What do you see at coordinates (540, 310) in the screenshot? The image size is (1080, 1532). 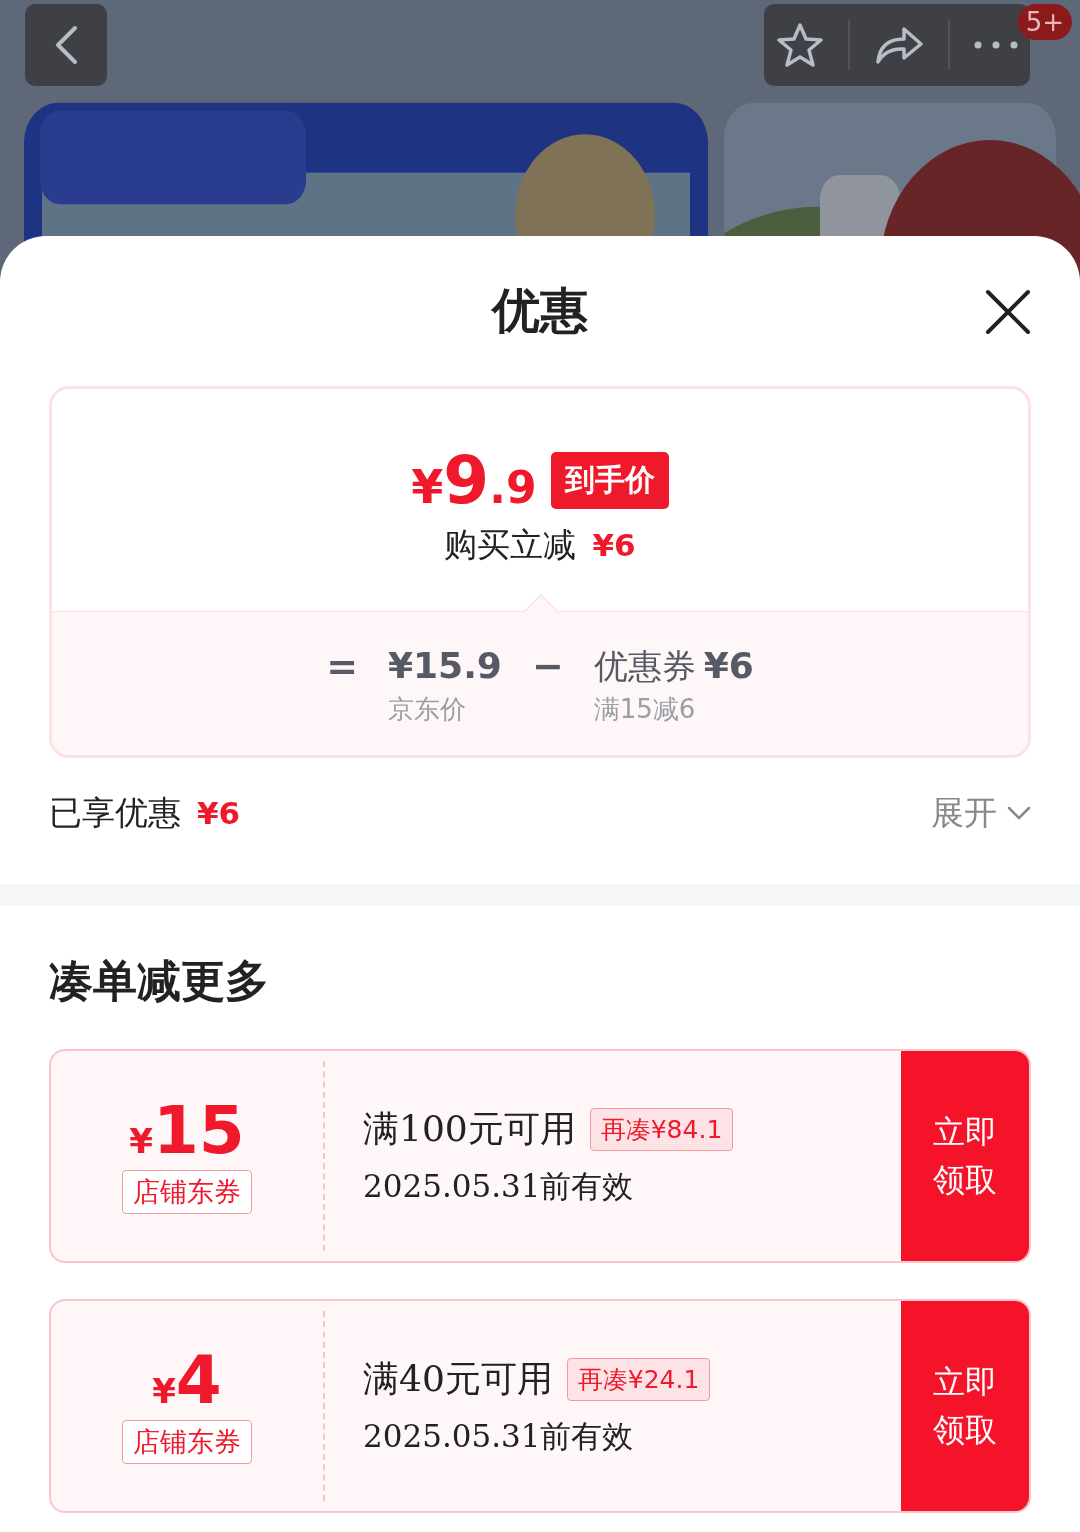 I see `sheet-title: 优惠` at bounding box center [540, 310].